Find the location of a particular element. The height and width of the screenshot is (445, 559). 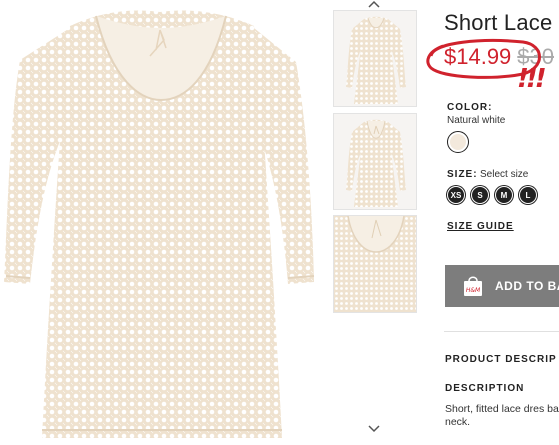

bag-logo: H&M is located at coordinates (473, 290).